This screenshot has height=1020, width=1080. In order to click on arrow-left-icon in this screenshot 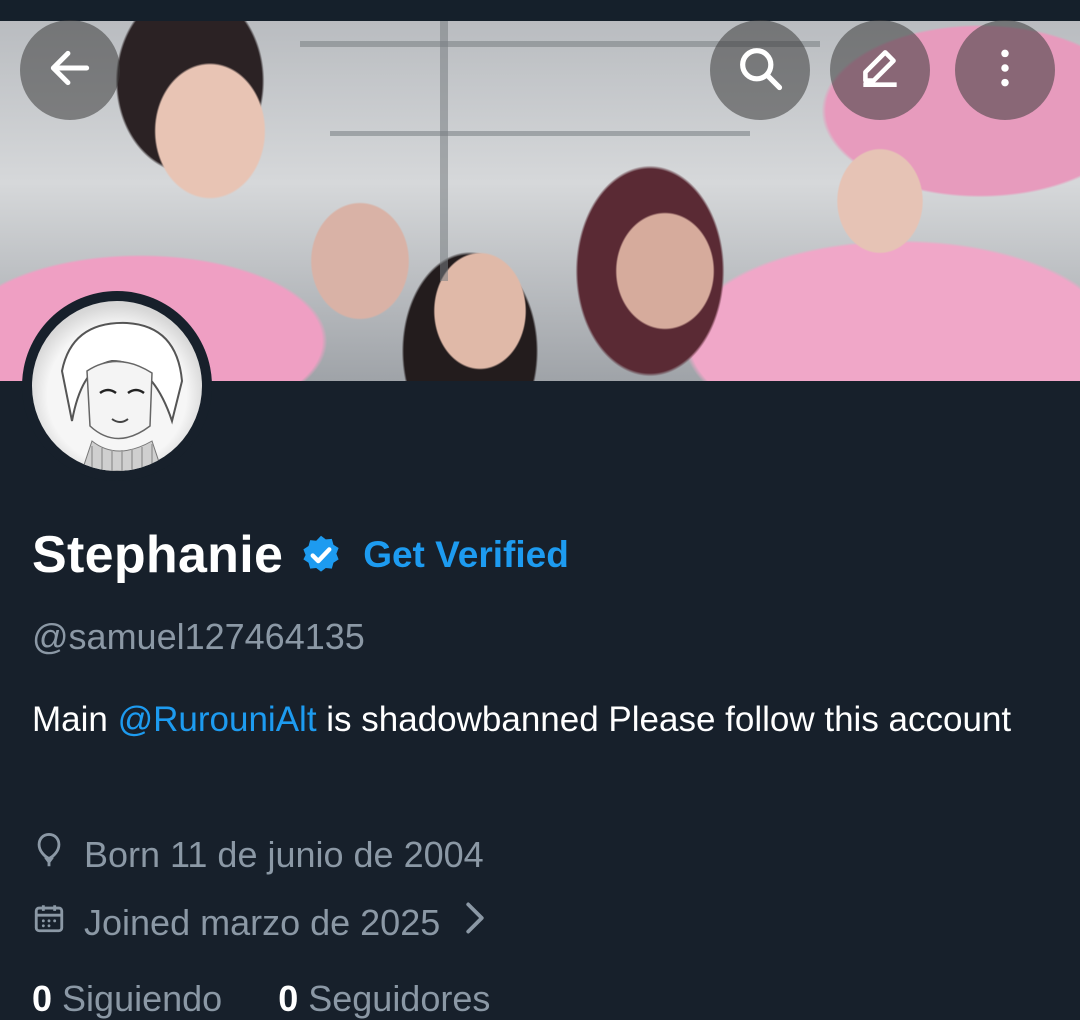, I will do `click(70, 70)`.